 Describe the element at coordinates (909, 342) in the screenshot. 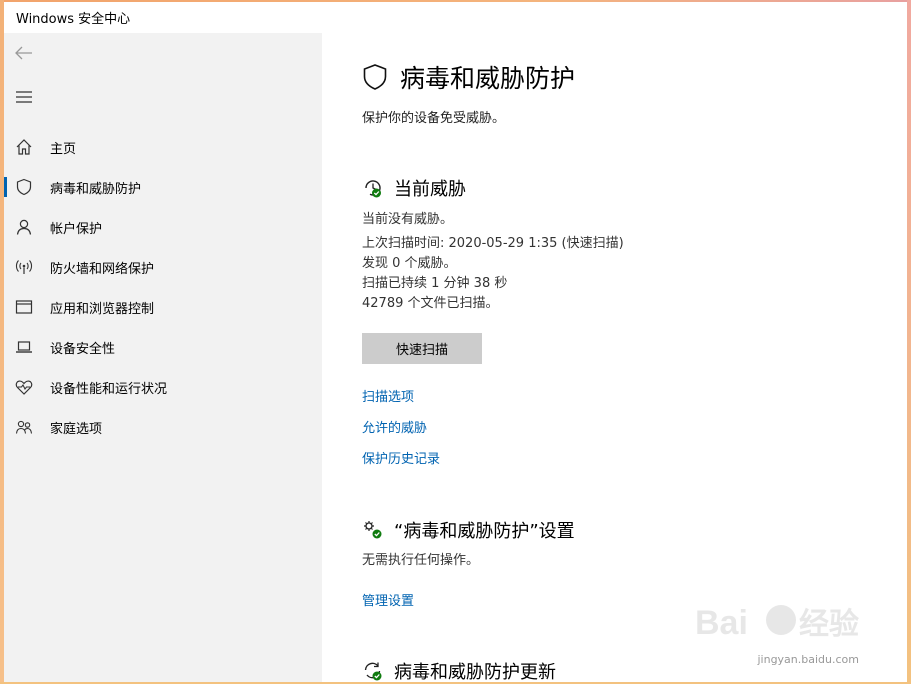

I see `window-frame-right` at that location.